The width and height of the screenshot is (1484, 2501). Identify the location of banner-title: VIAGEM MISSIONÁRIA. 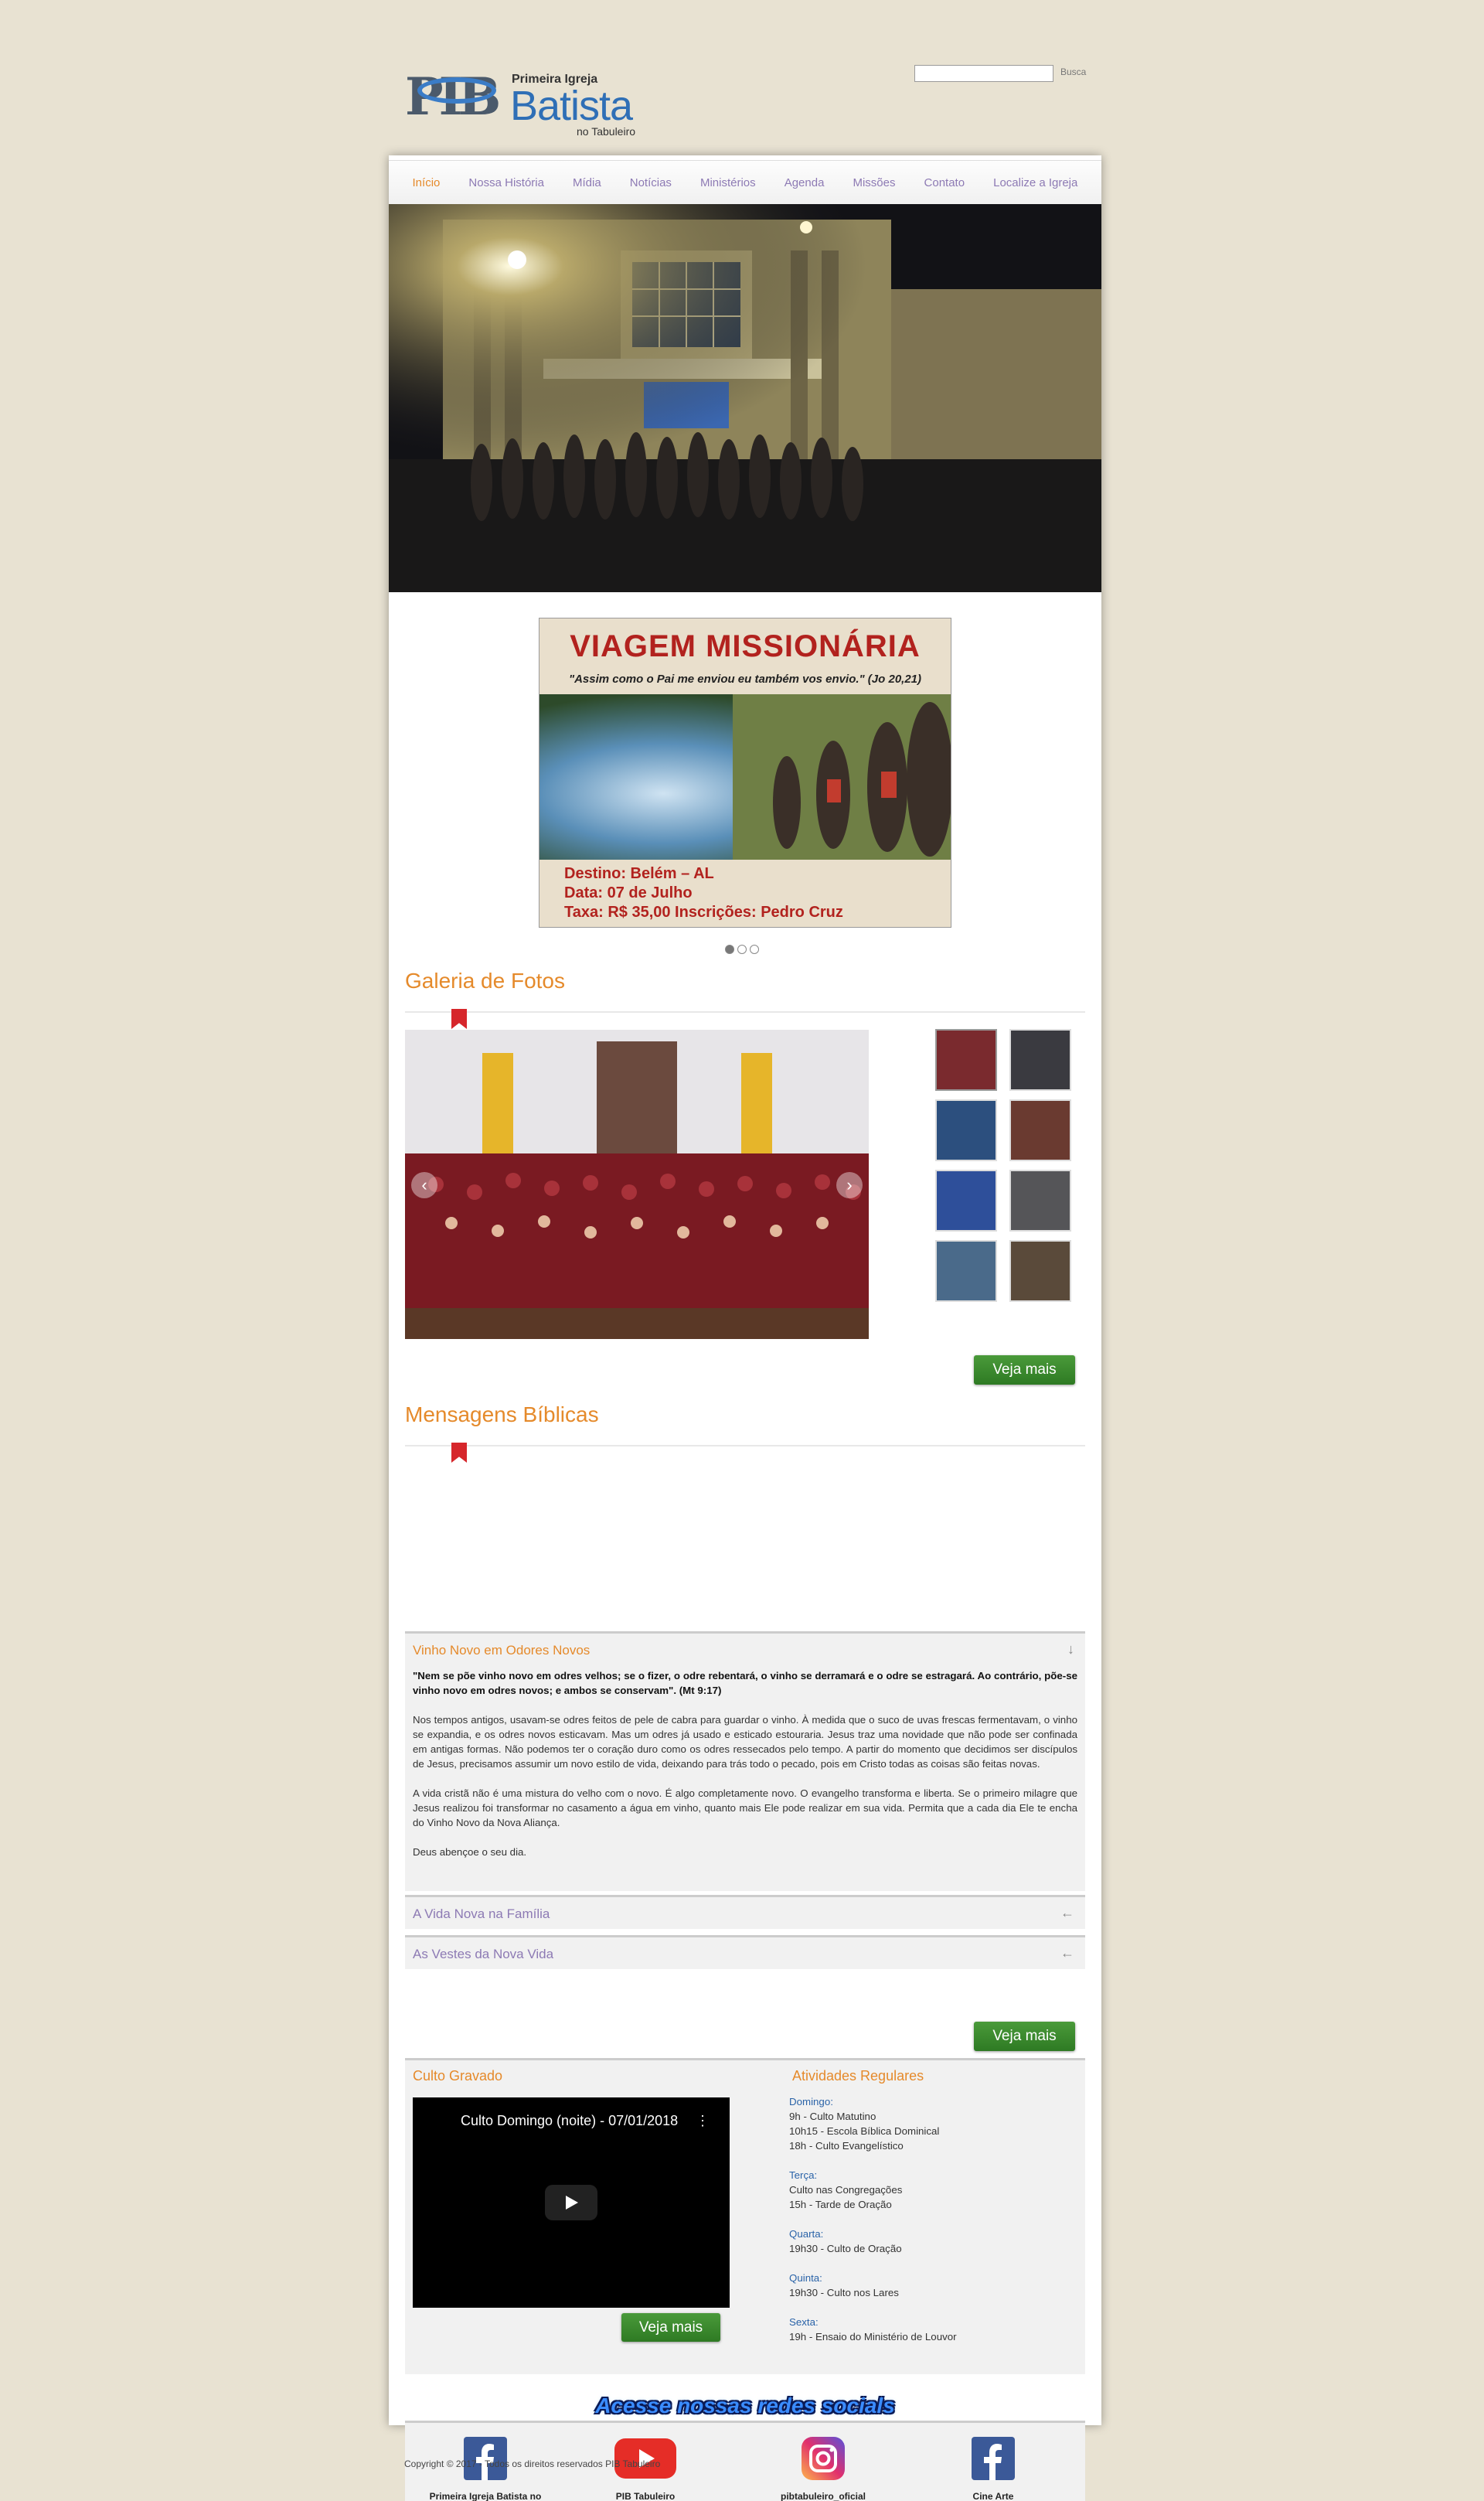
(745, 646).